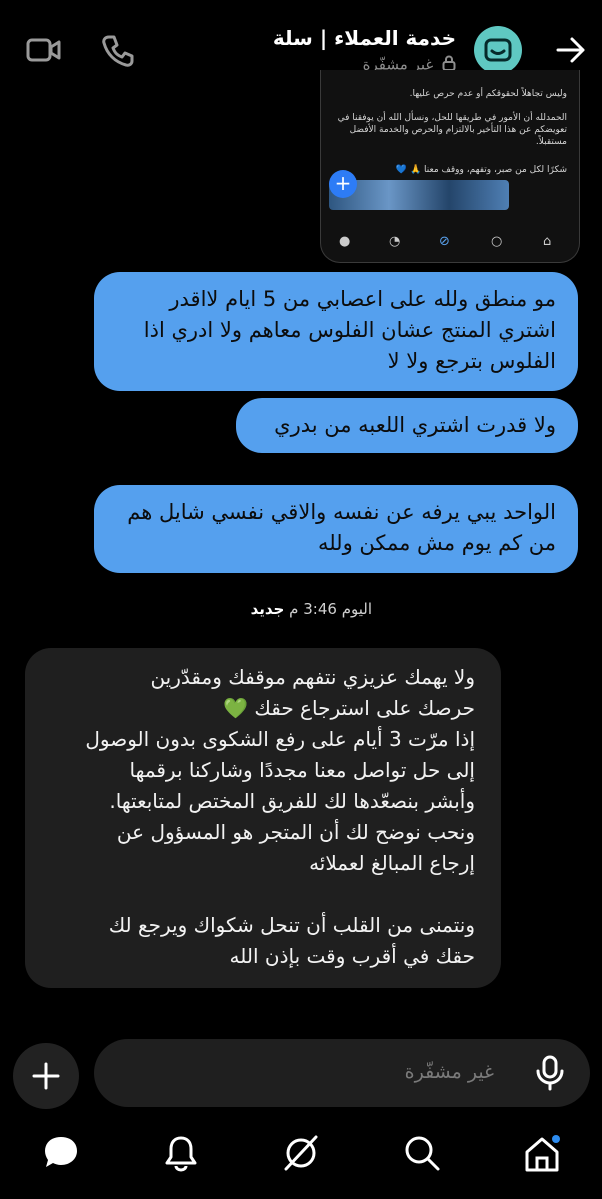  What do you see at coordinates (61, 1155) in the screenshot?
I see `chat-icon` at bounding box center [61, 1155].